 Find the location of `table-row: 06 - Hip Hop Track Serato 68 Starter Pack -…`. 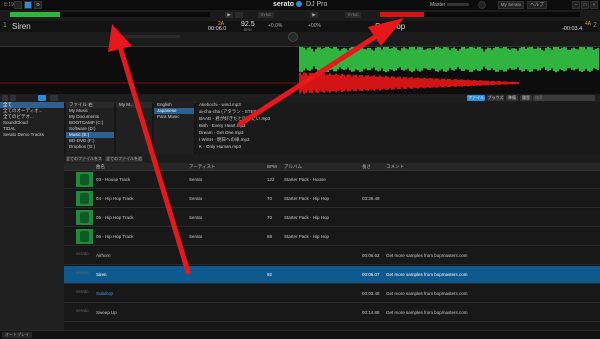

table-row: 06 - Hip Hop Track Serato 68 Starter Pack -… is located at coordinates (332, 237).